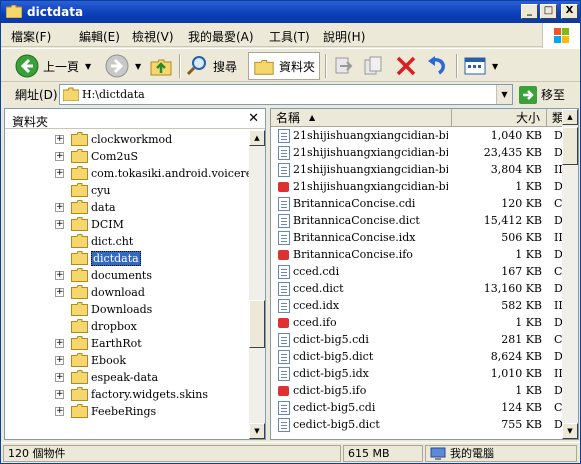 The image size is (581, 464). I want to click on menu-help: 說明(H), so click(344, 36).